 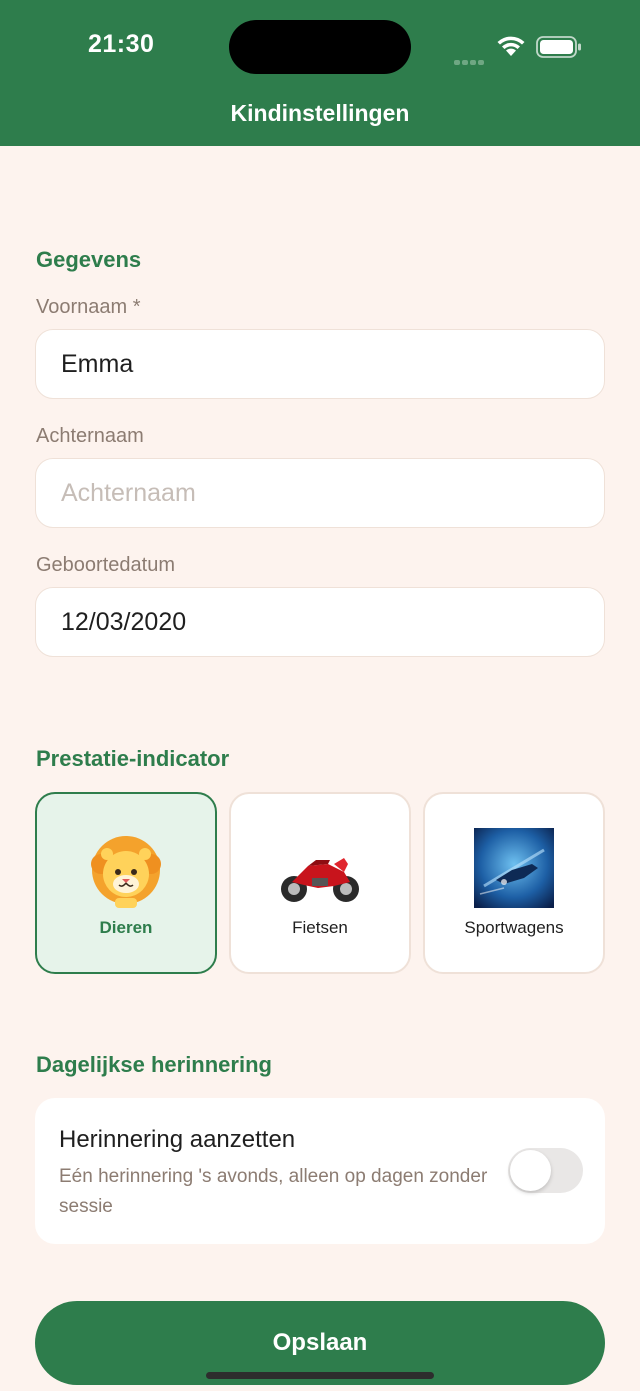 What do you see at coordinates (126, 872) in the screenshot?
I see `lion-icon` at bounding box center [126, 872].